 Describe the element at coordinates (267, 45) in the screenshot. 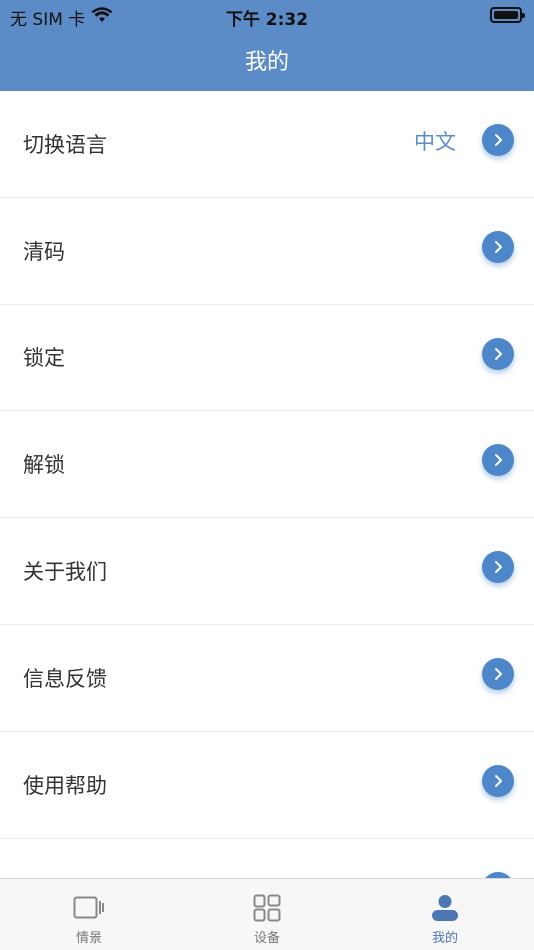

I see `app-header: 无 SIM 卡 下午 2:32 我的` at that location.